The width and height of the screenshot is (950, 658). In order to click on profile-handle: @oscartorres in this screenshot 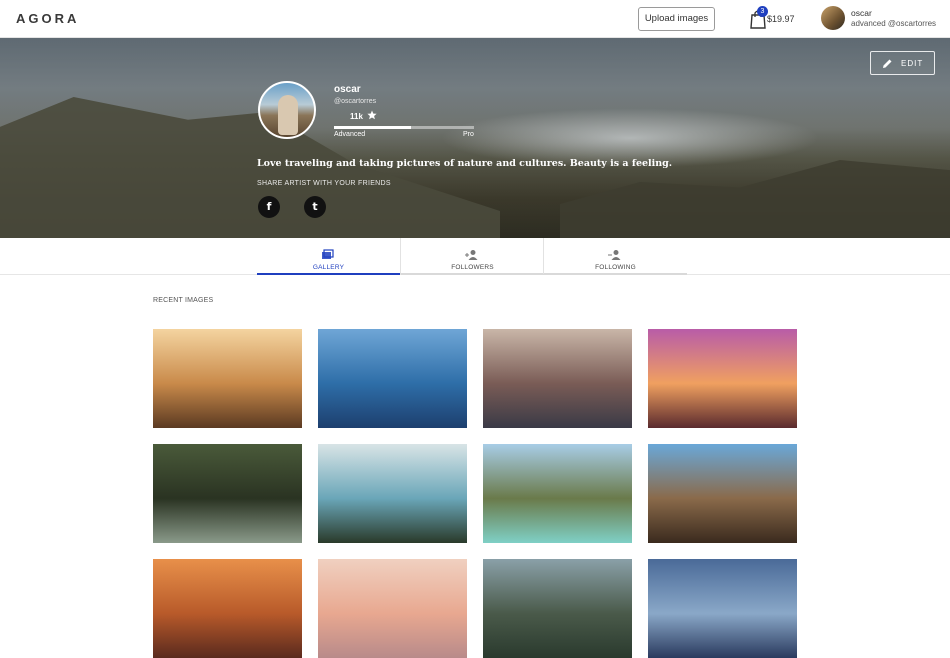, I will do `click(355, 101)`.